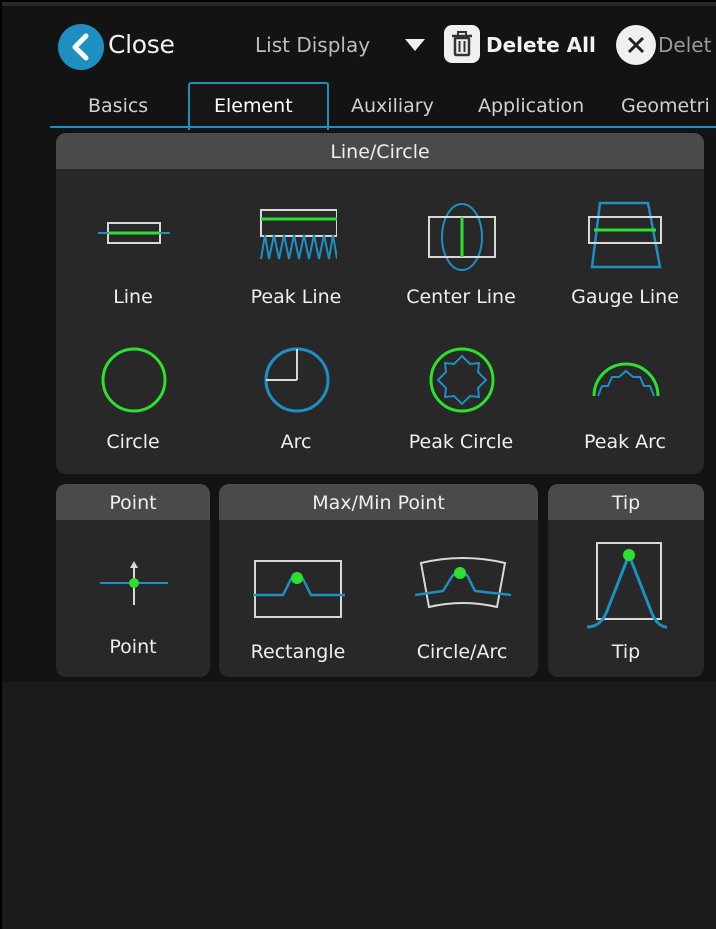 This screenshot has width=716, height=929. Describe the element at coordinates (296, 442) in the screenshot. I see `arc-label: Arc` at that location.